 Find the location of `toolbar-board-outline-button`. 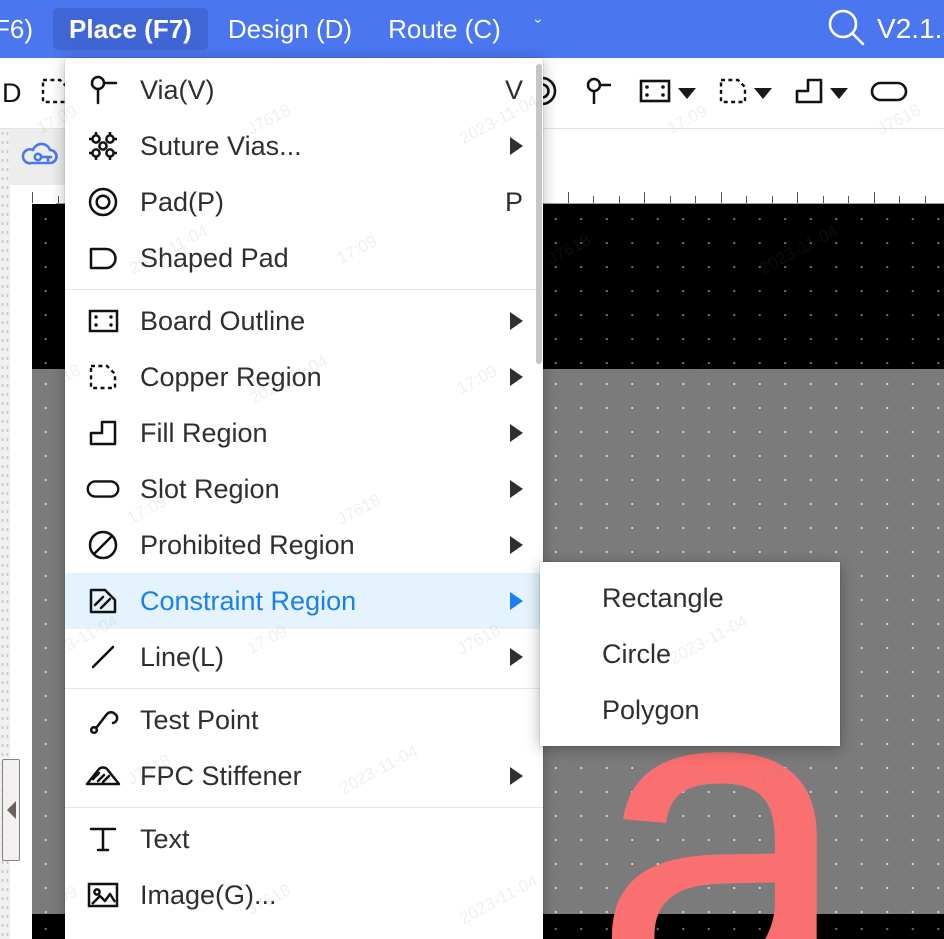

toolbar-board-outline-button is located at coordinates (666, 93).